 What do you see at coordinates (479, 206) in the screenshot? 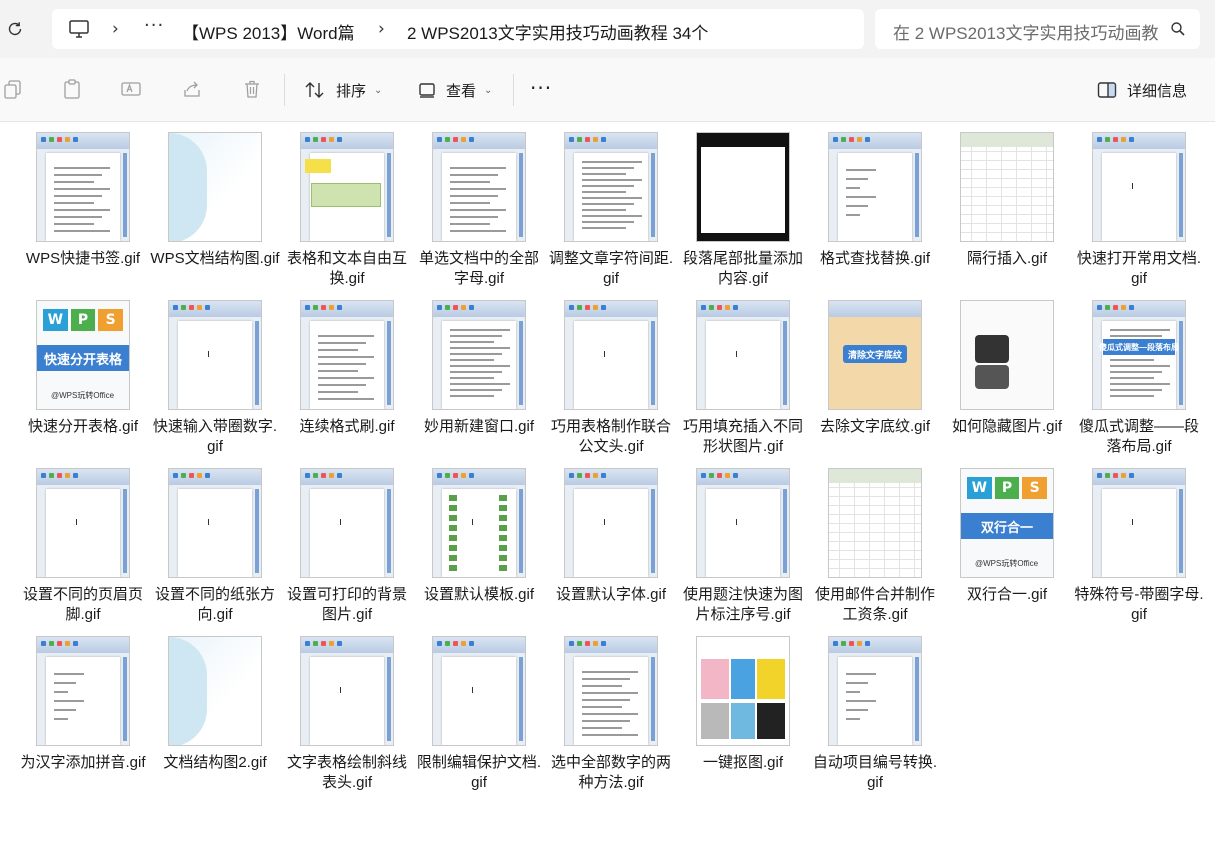
I see `file-item: 单选文档中的全部字母.gif` at bounding box center [479, 206].